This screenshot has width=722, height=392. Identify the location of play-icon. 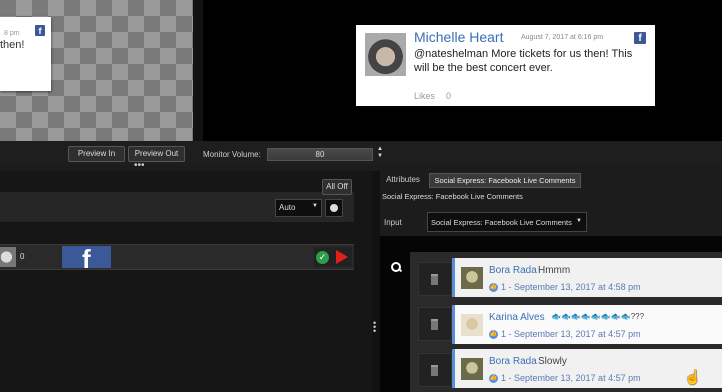
(342, 257).